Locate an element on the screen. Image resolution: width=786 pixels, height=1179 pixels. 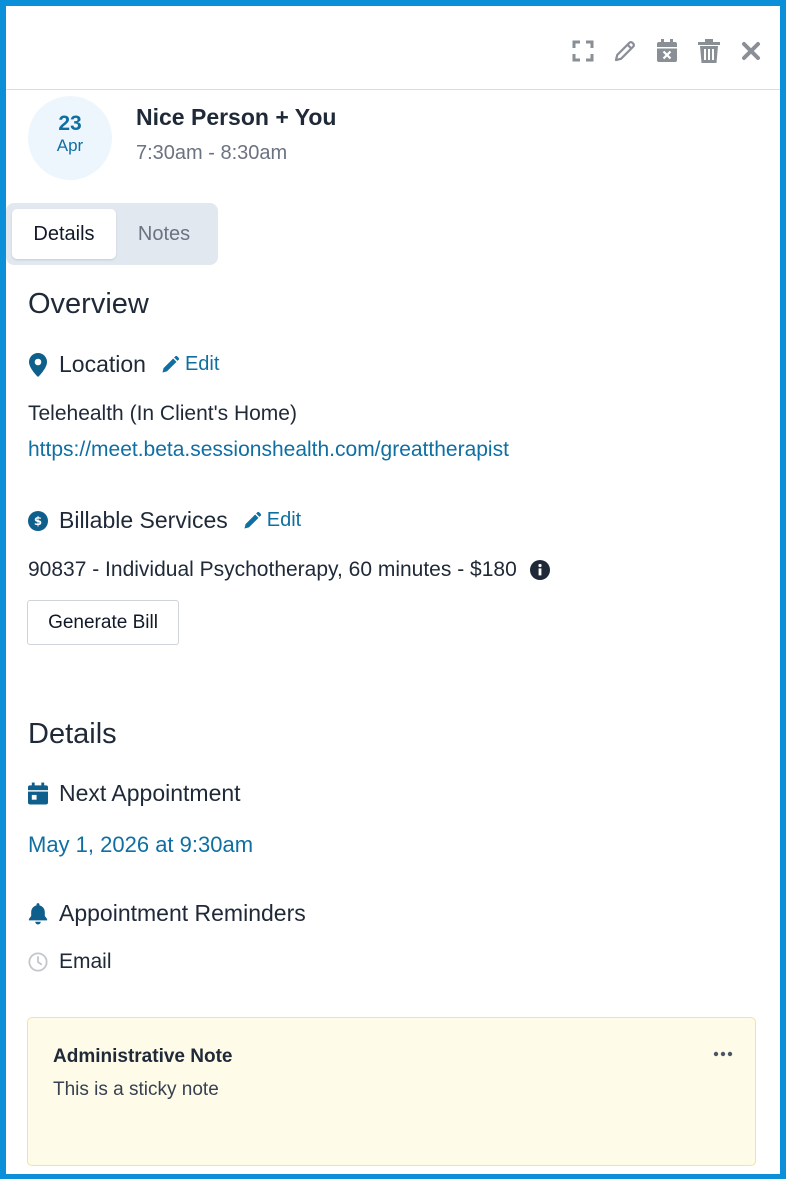
trash-icon is located at coordinates (709, 51).